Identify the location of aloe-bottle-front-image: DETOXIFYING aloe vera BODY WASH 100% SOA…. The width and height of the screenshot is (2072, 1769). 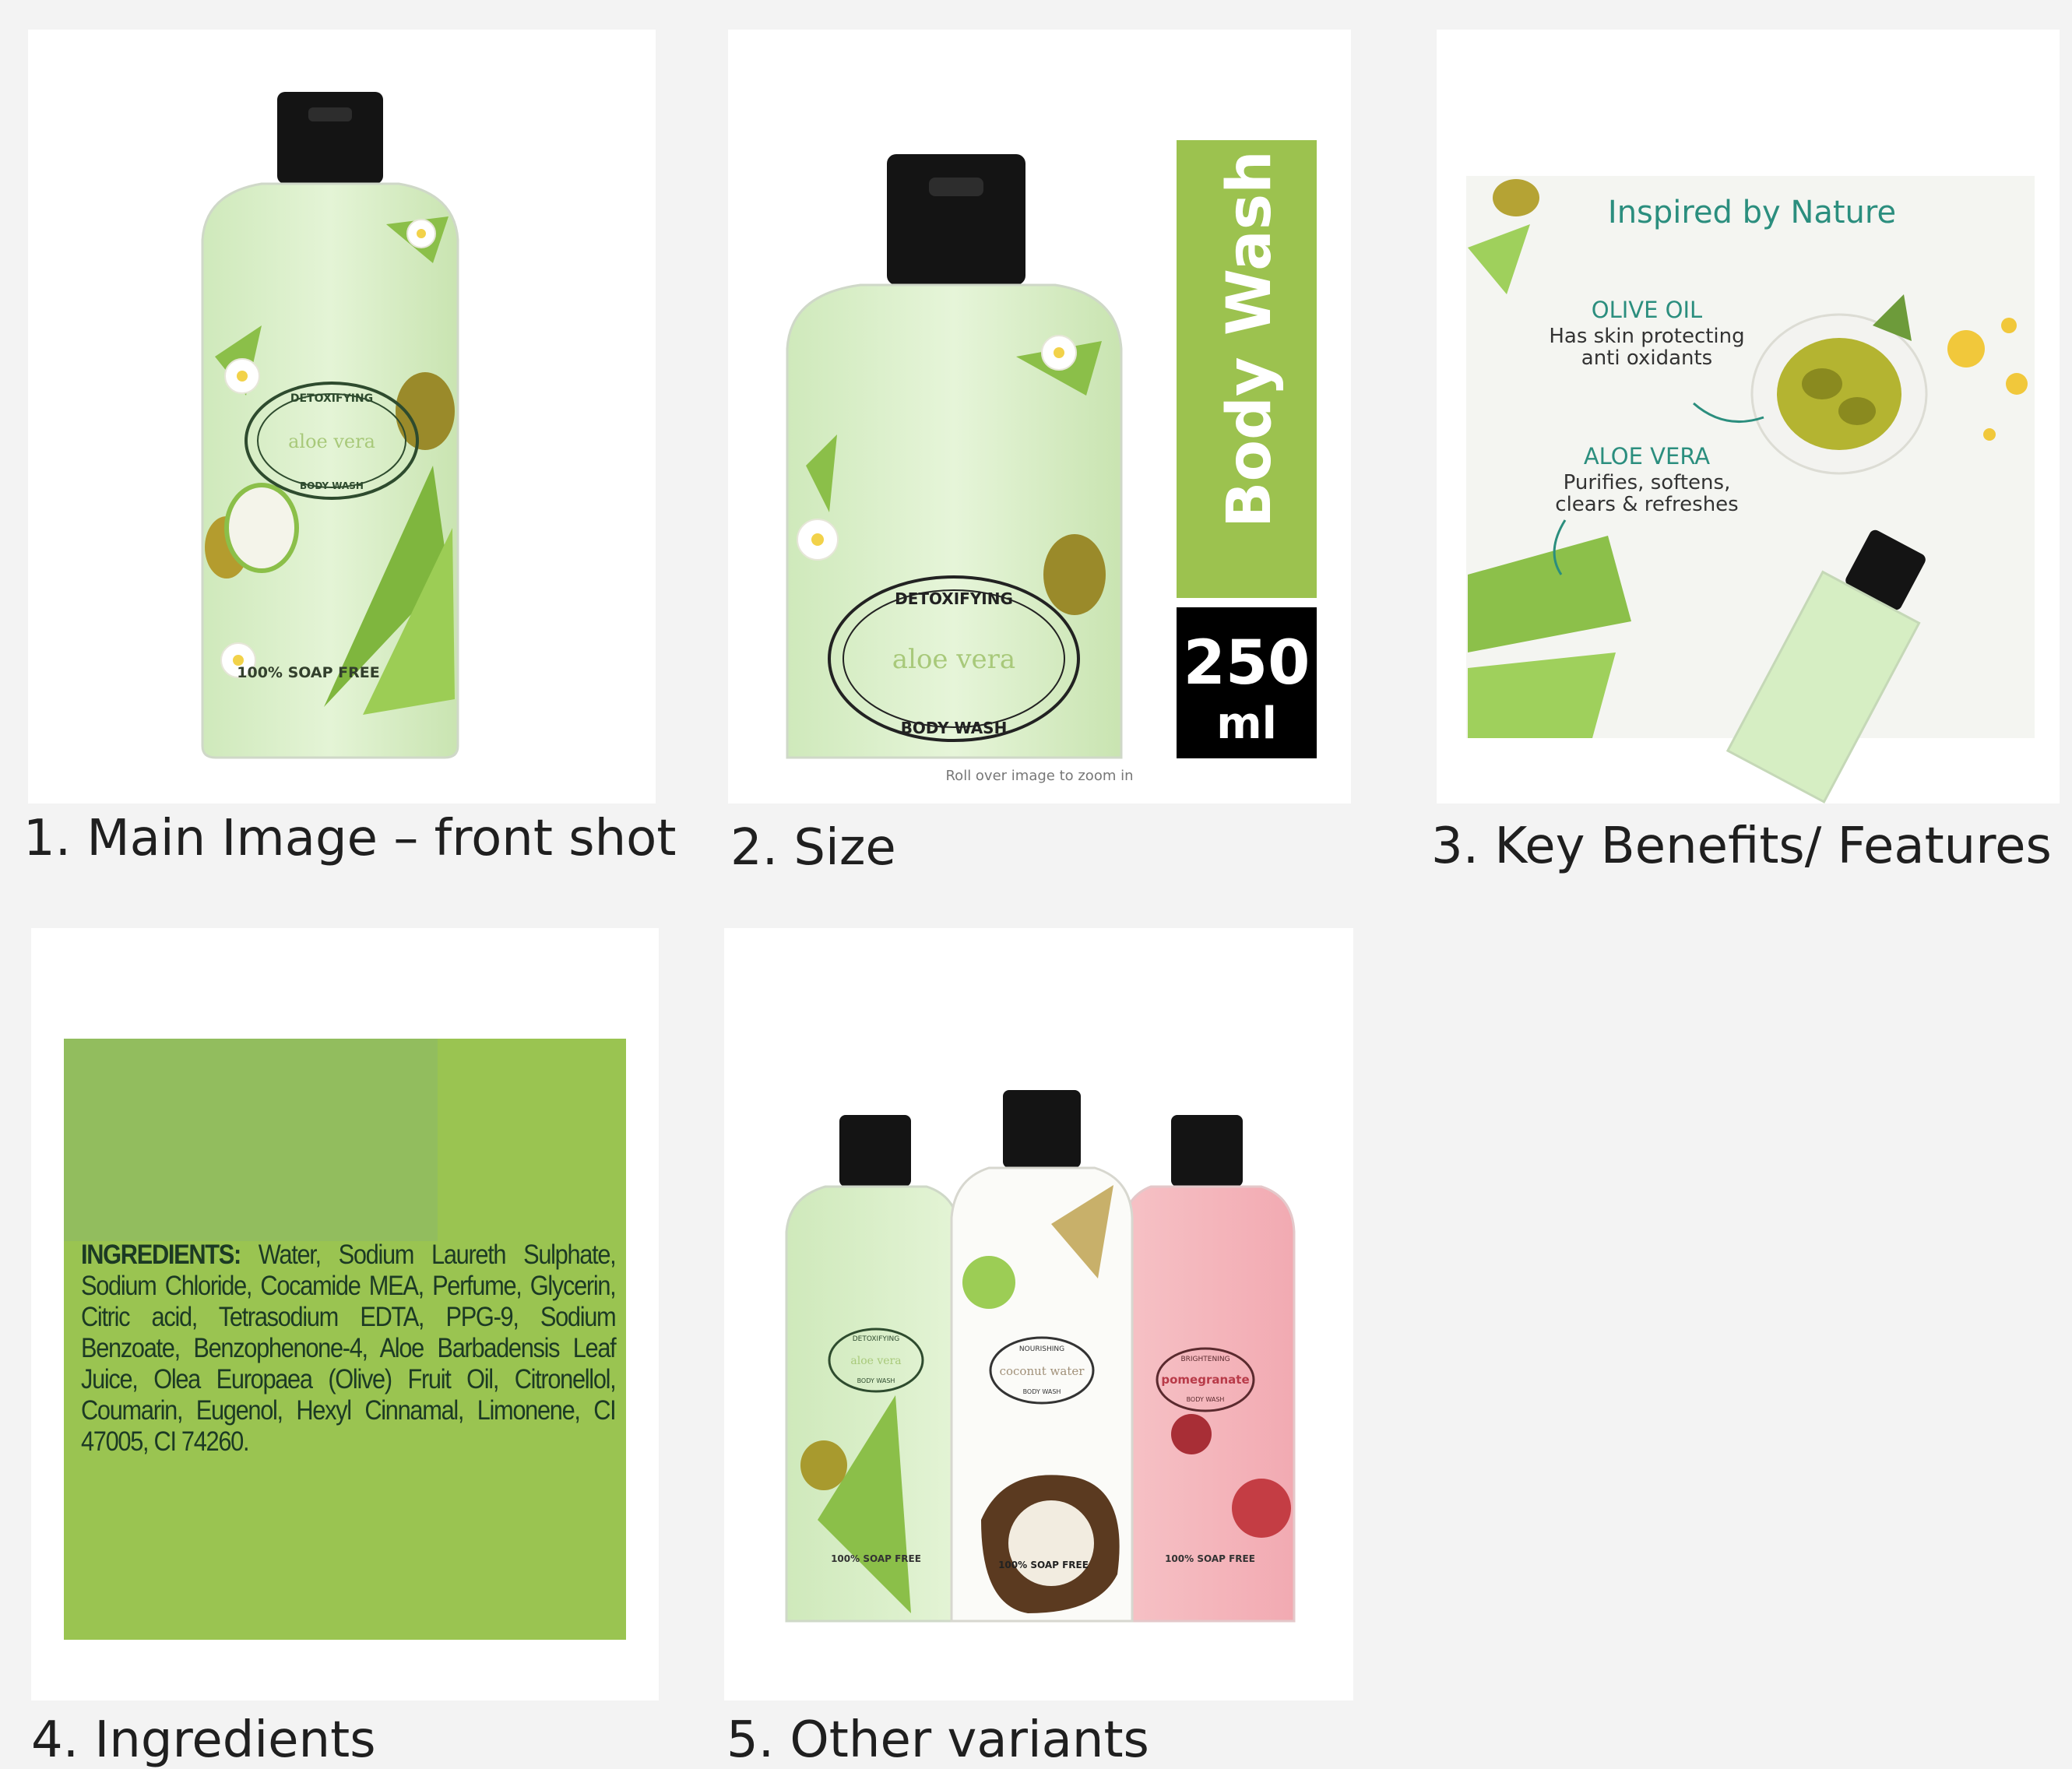
(330, 425).